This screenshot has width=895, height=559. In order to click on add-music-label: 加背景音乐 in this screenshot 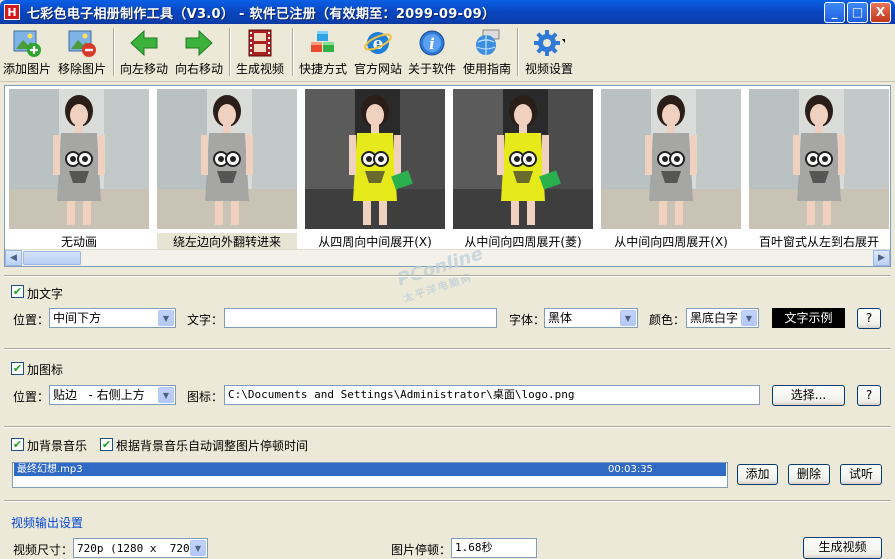, I will do `click(57, 446)`.